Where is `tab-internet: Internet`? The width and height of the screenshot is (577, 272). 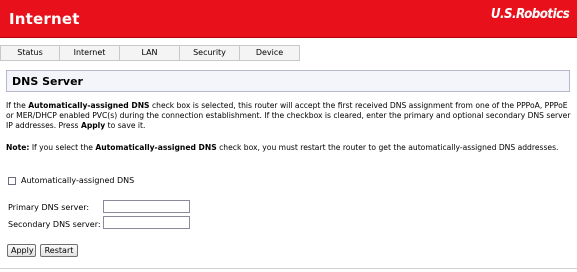 tab-internet: Internet is located at coordinates (90, 53).